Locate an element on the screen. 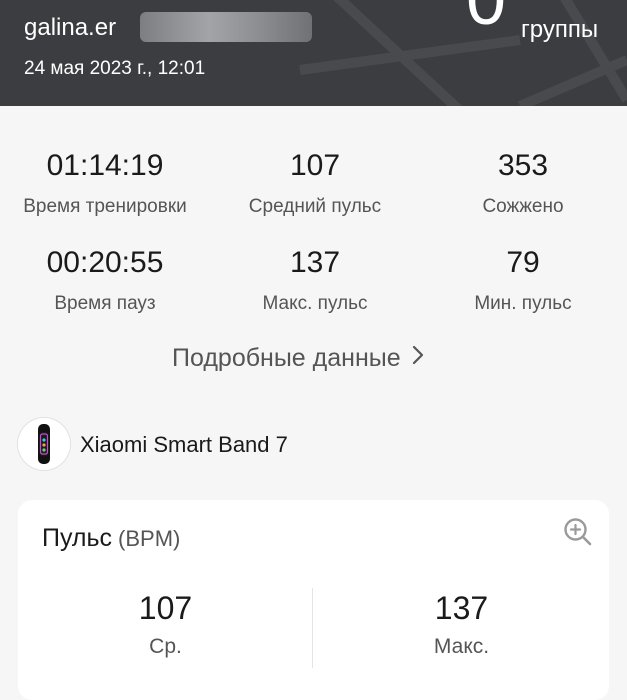  stat-max-pulse: 137 Макс. пульс is located at coordinates (315, 280).